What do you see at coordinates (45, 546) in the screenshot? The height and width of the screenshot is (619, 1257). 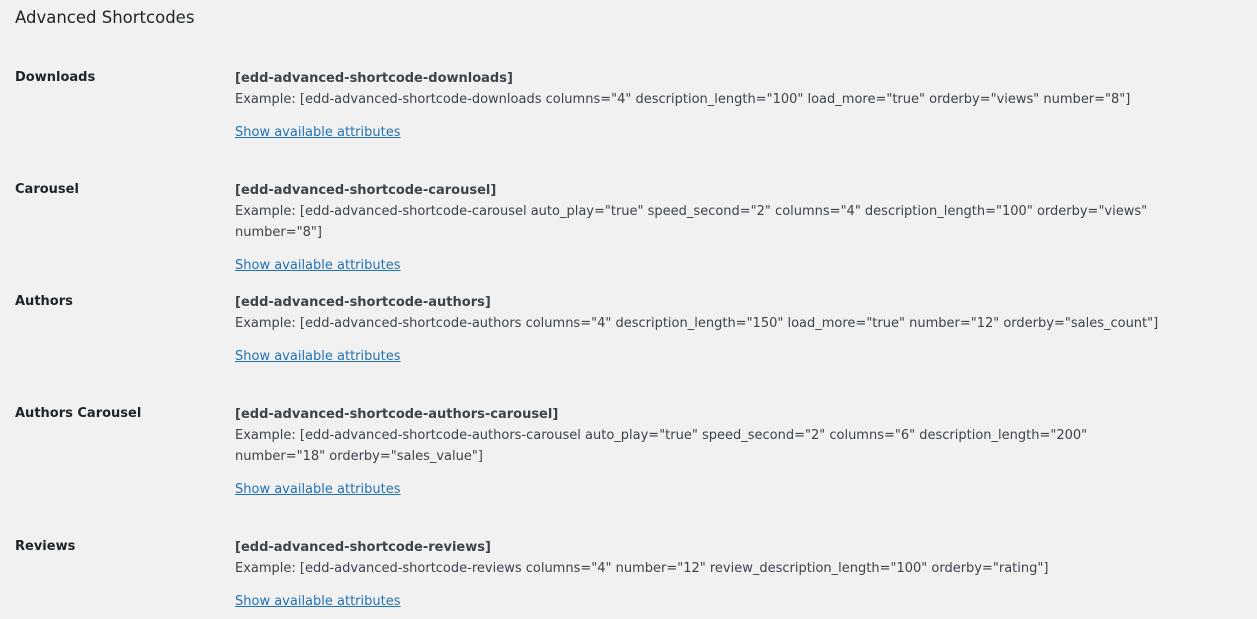 I see `row-label: Reviews` at bounding box center [45, 546].